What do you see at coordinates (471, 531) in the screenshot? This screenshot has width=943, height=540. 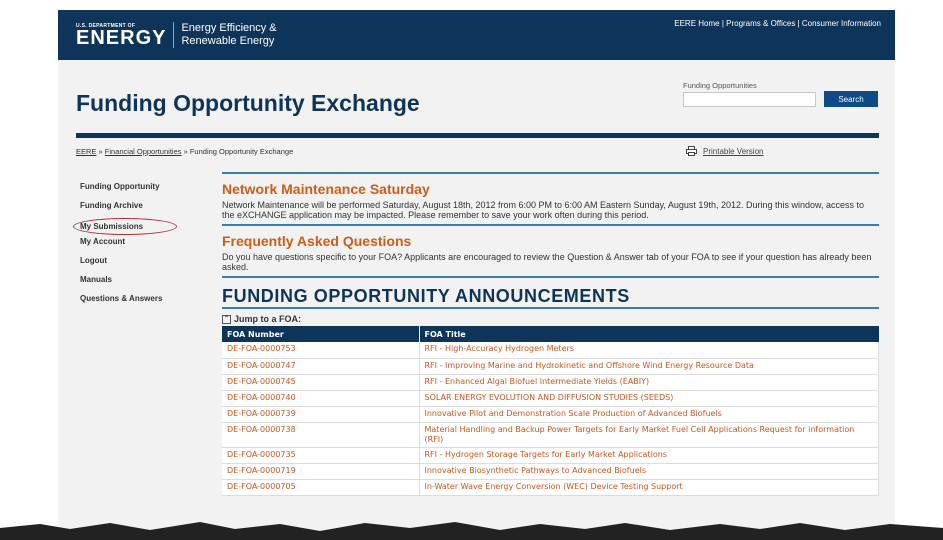 I see `torn-paper-edge` at bounding box center [471, 531].